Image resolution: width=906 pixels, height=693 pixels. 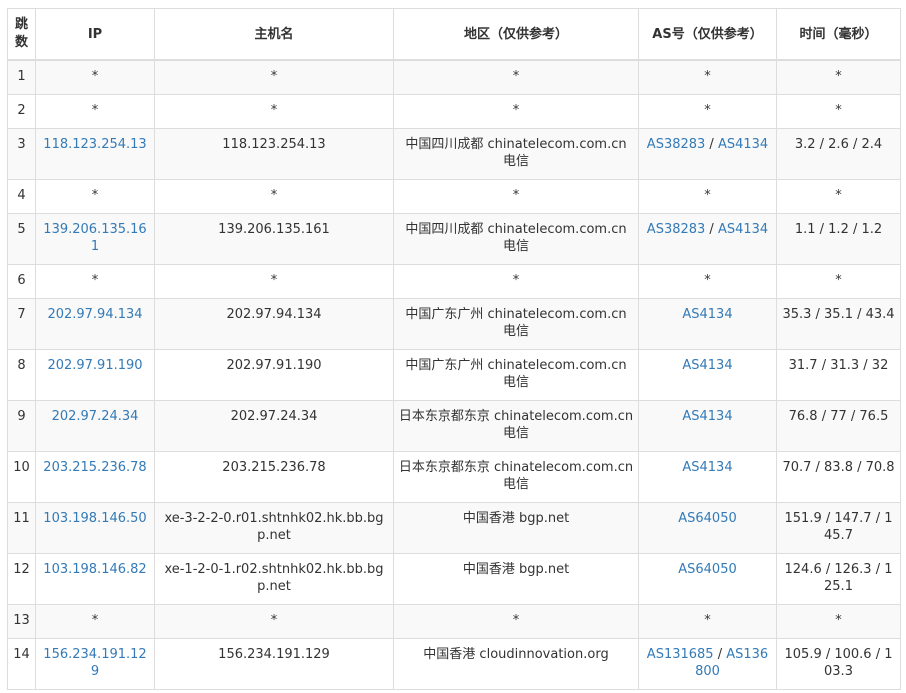 I want to click on time-cell: 3.2 / 2.6 / 2.4, so click(x=838, y=154).